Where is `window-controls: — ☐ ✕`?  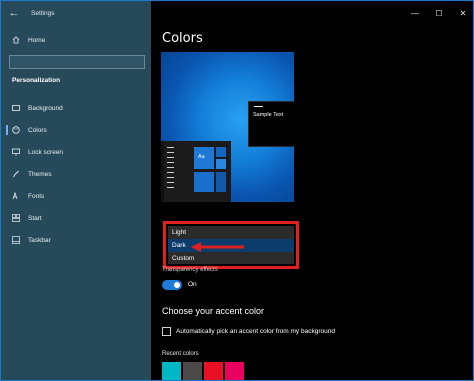
window-controls: — ☐ ✕ is located at coordinates (438, 13).